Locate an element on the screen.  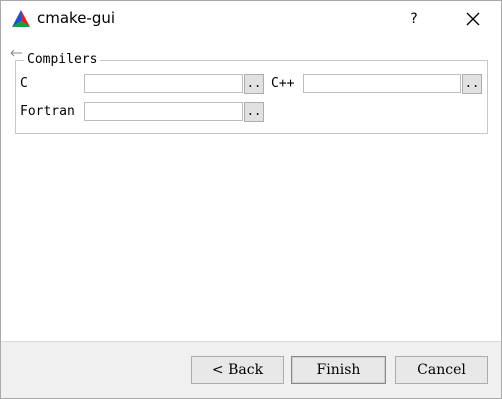
title-bar: cmake-gui ? is located at coordinates (251, 19).